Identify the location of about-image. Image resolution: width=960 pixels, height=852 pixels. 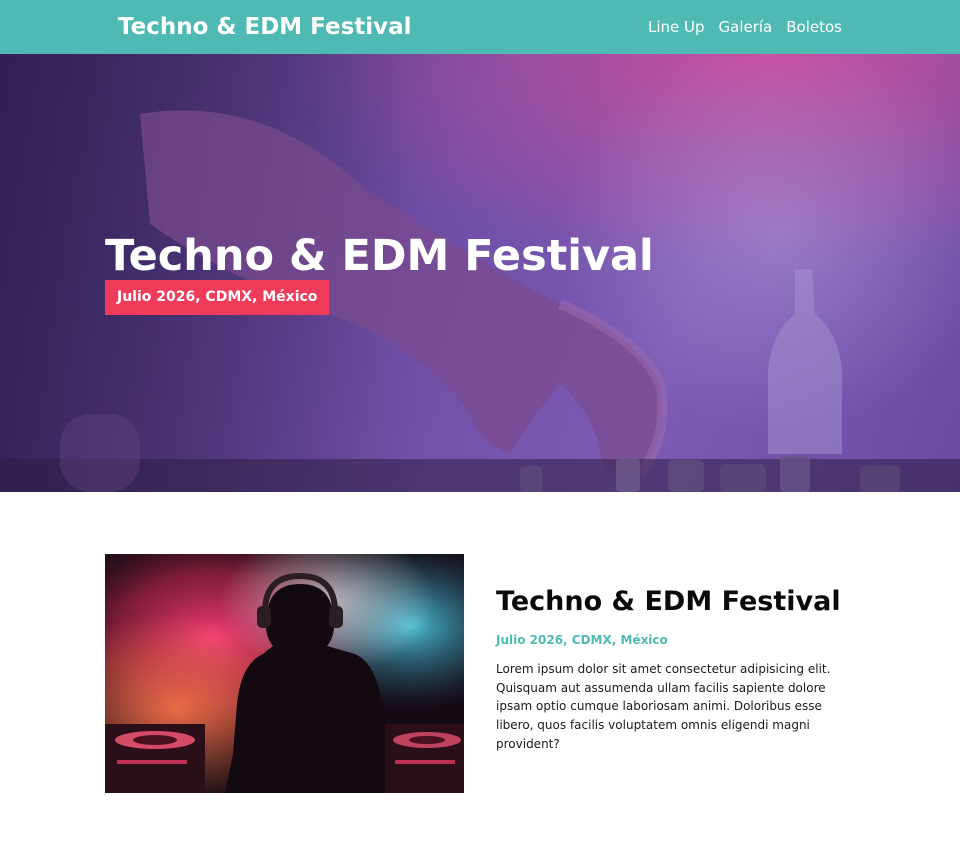
(284, 673).